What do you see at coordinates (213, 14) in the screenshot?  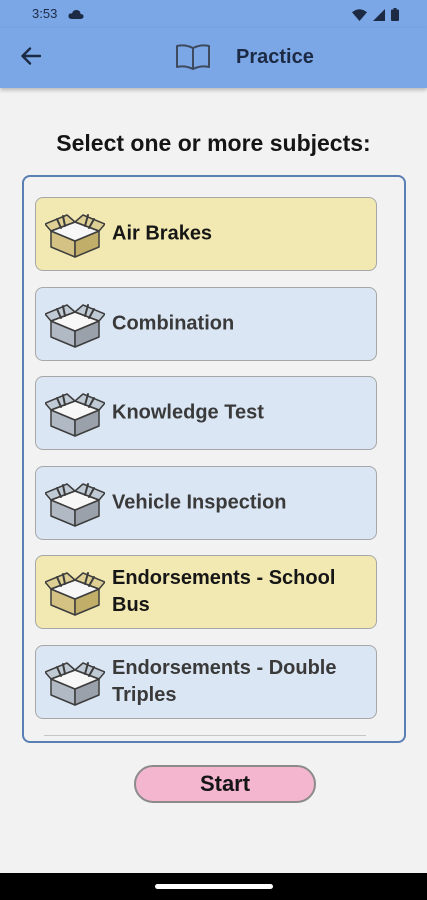 I see `status-bar: 3:53` at bounding box center [213, 14].